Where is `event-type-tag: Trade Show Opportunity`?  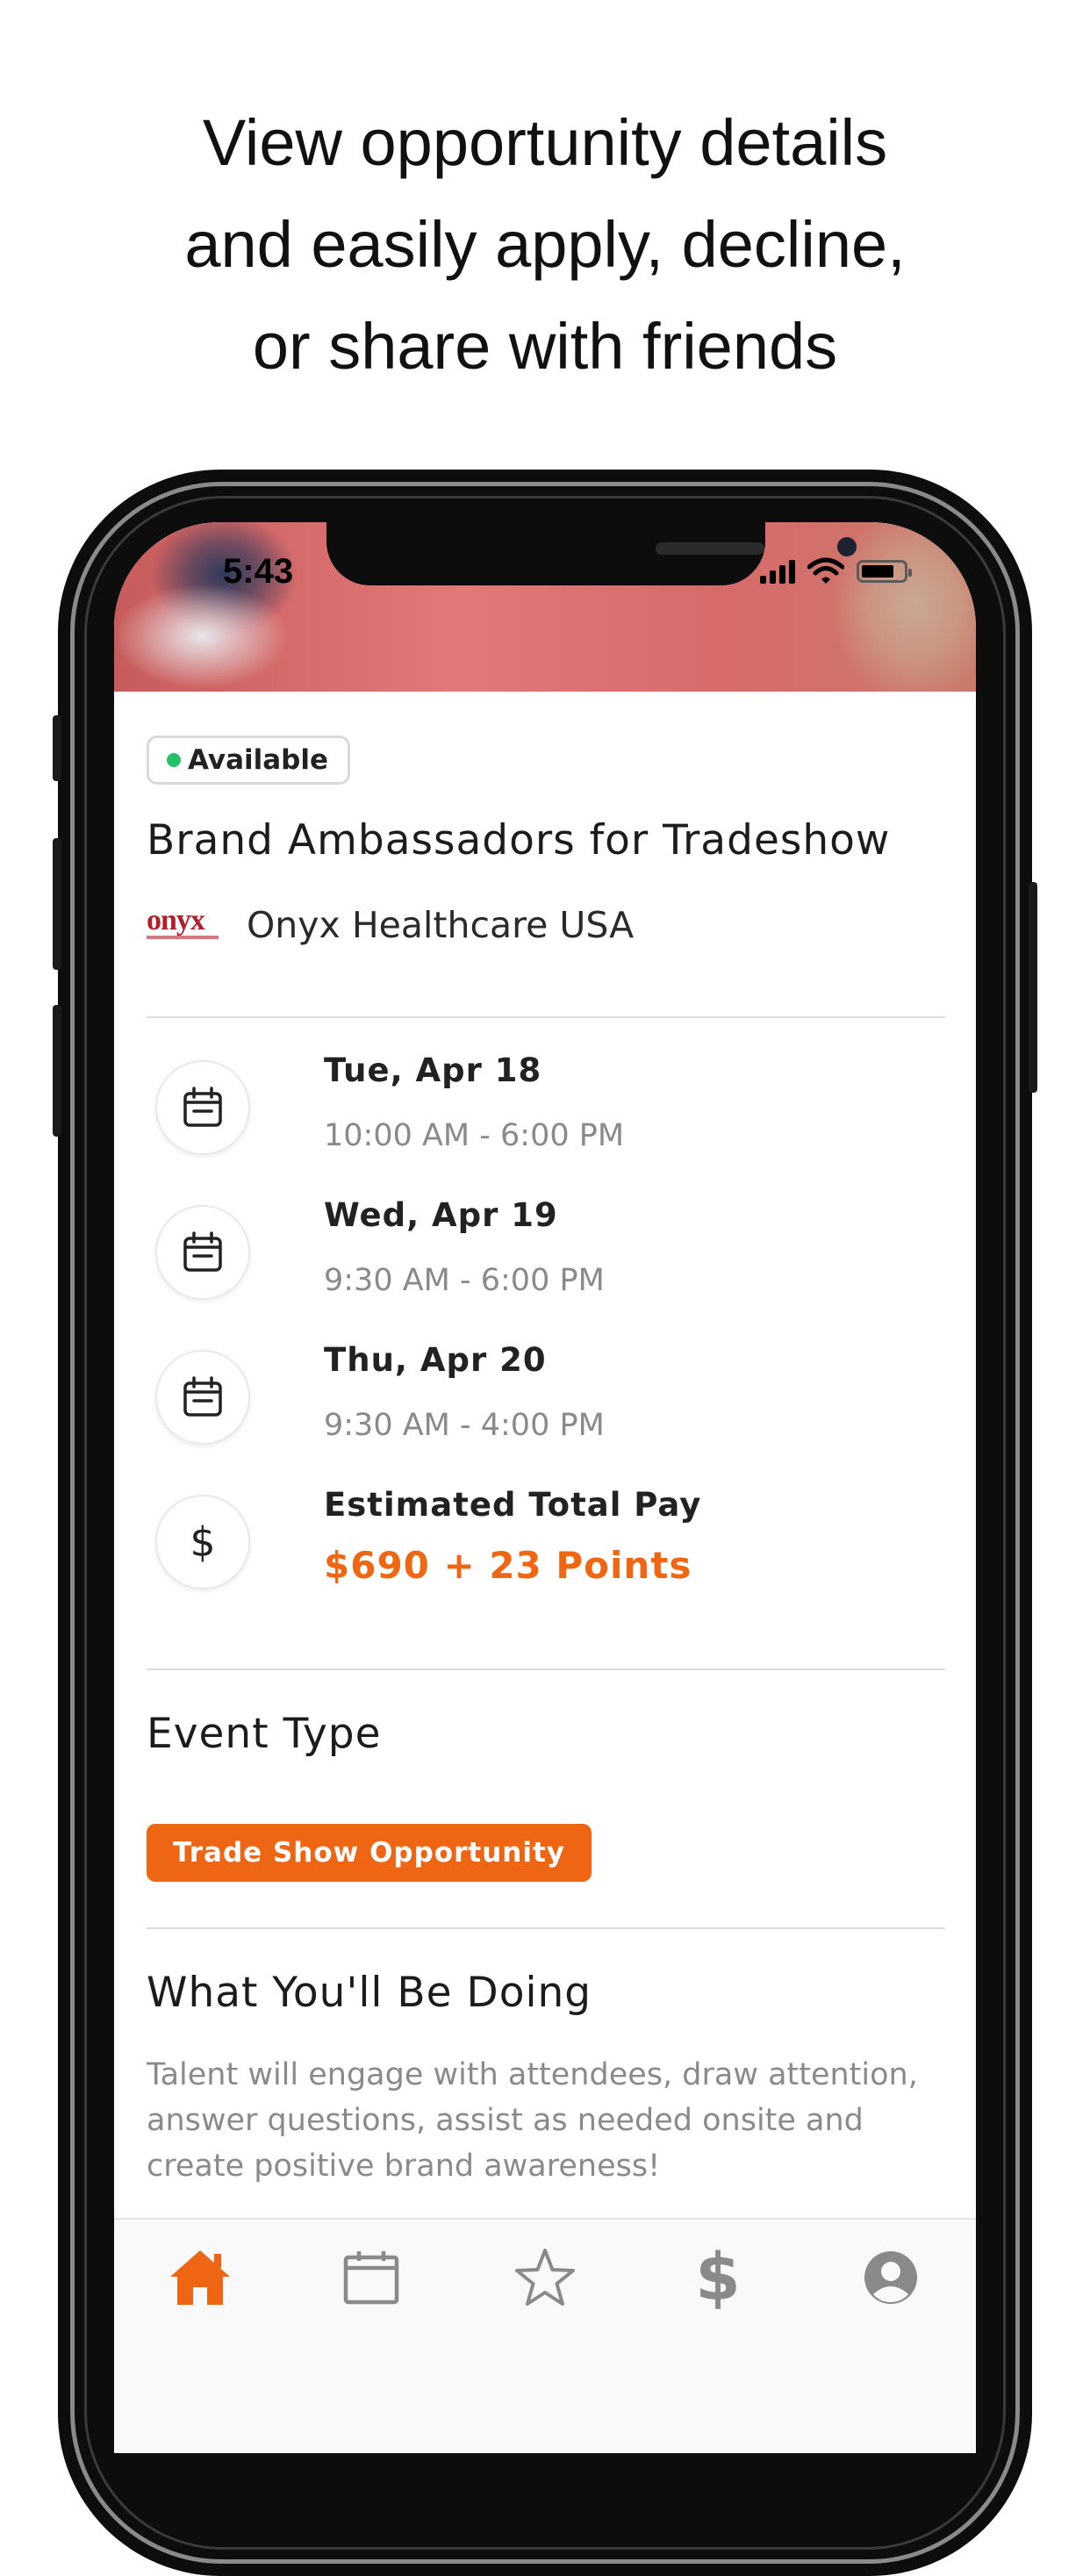 event-type-tag: Trade Show Opportunity is located at coordinates (369, 1853).